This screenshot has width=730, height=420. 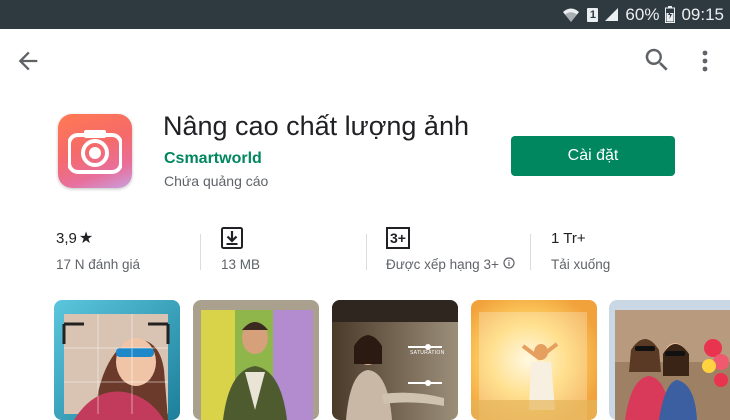 What do you see at coordinates (657, 60) in the screenshot?
I see `search-icon` at bounding box center [657, 60].